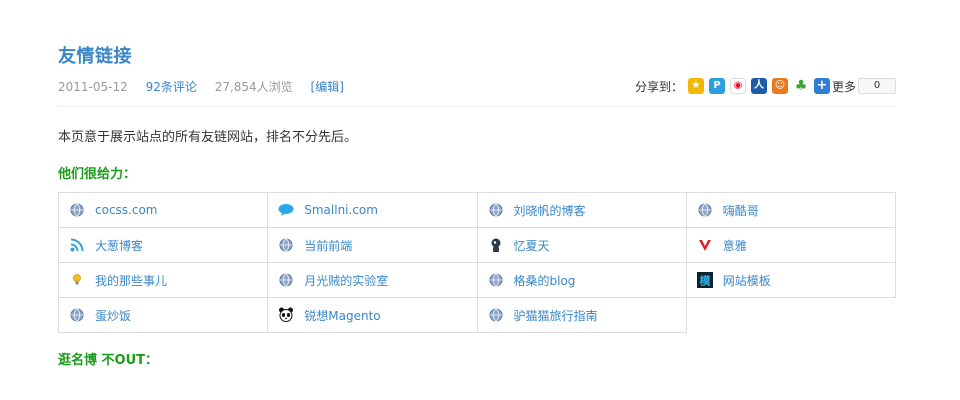  I want to click on link-item: 忆夏天, so click(587, 245).